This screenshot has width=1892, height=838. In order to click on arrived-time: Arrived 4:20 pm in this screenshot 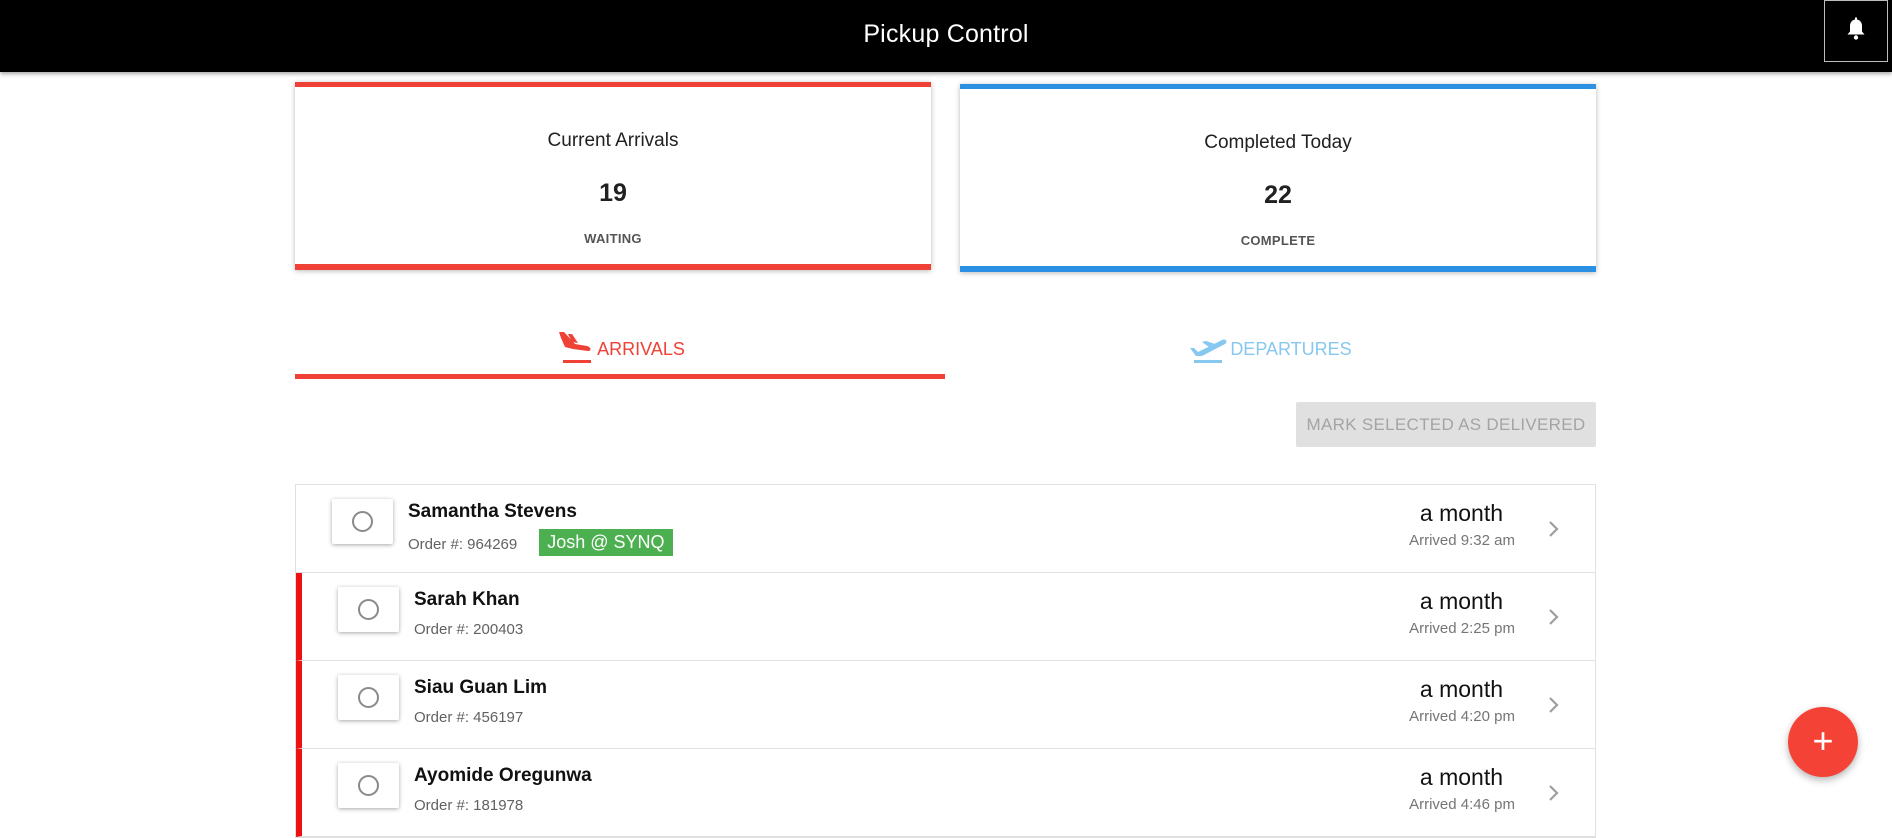, I will do `click(1462, 716)`.